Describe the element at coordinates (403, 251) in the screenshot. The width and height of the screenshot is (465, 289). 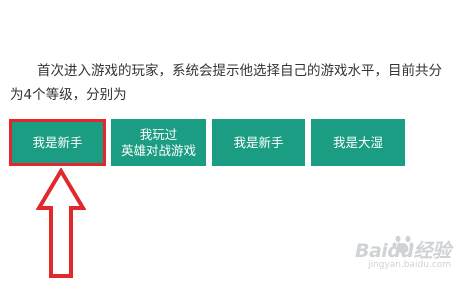
I see `watermark-logo: Baidu经验` at that location.